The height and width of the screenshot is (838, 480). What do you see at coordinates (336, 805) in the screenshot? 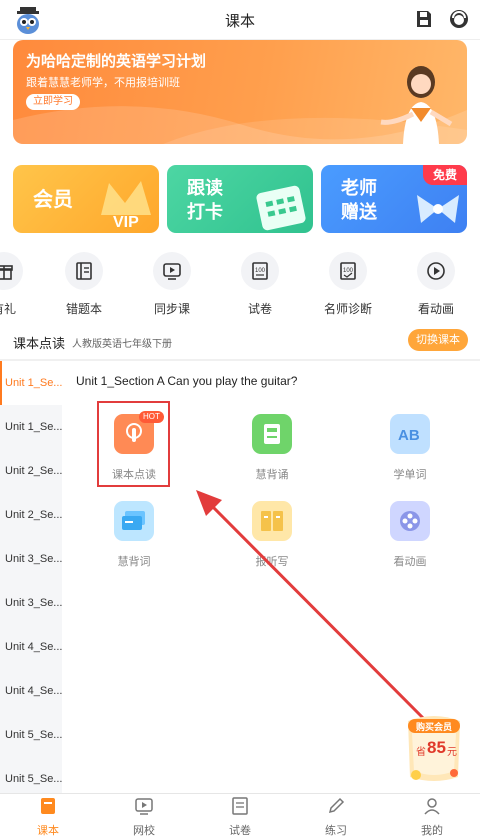
I see `pen-icon` at bounding box center [336, 805].